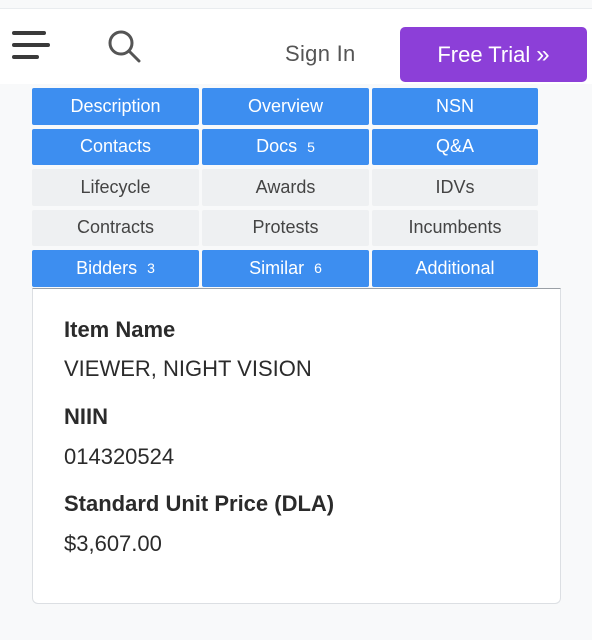 This screenshot has width=592, height=640. I want to click on tab-count-badge: 3, so click(151, 268).